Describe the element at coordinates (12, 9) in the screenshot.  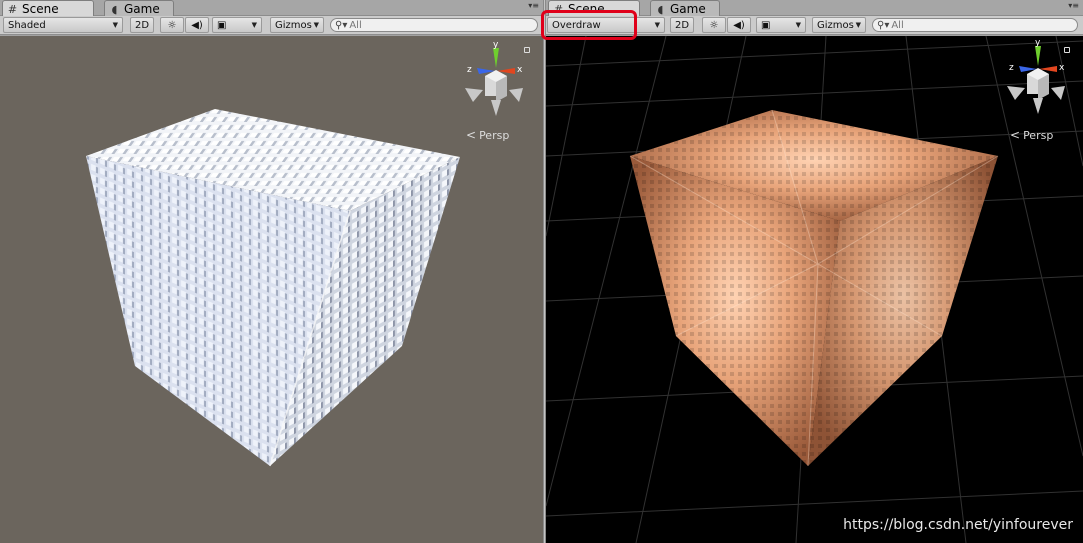
I see `hash-icon: #` at that location.